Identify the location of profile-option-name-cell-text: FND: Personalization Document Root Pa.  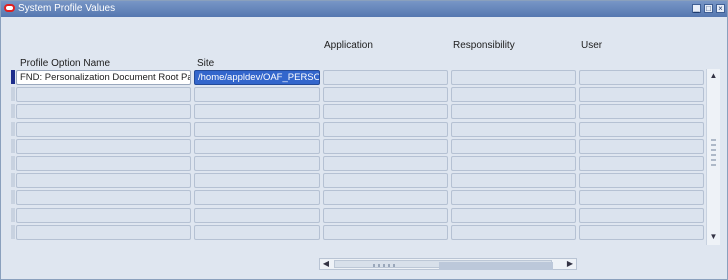
(105, 77).